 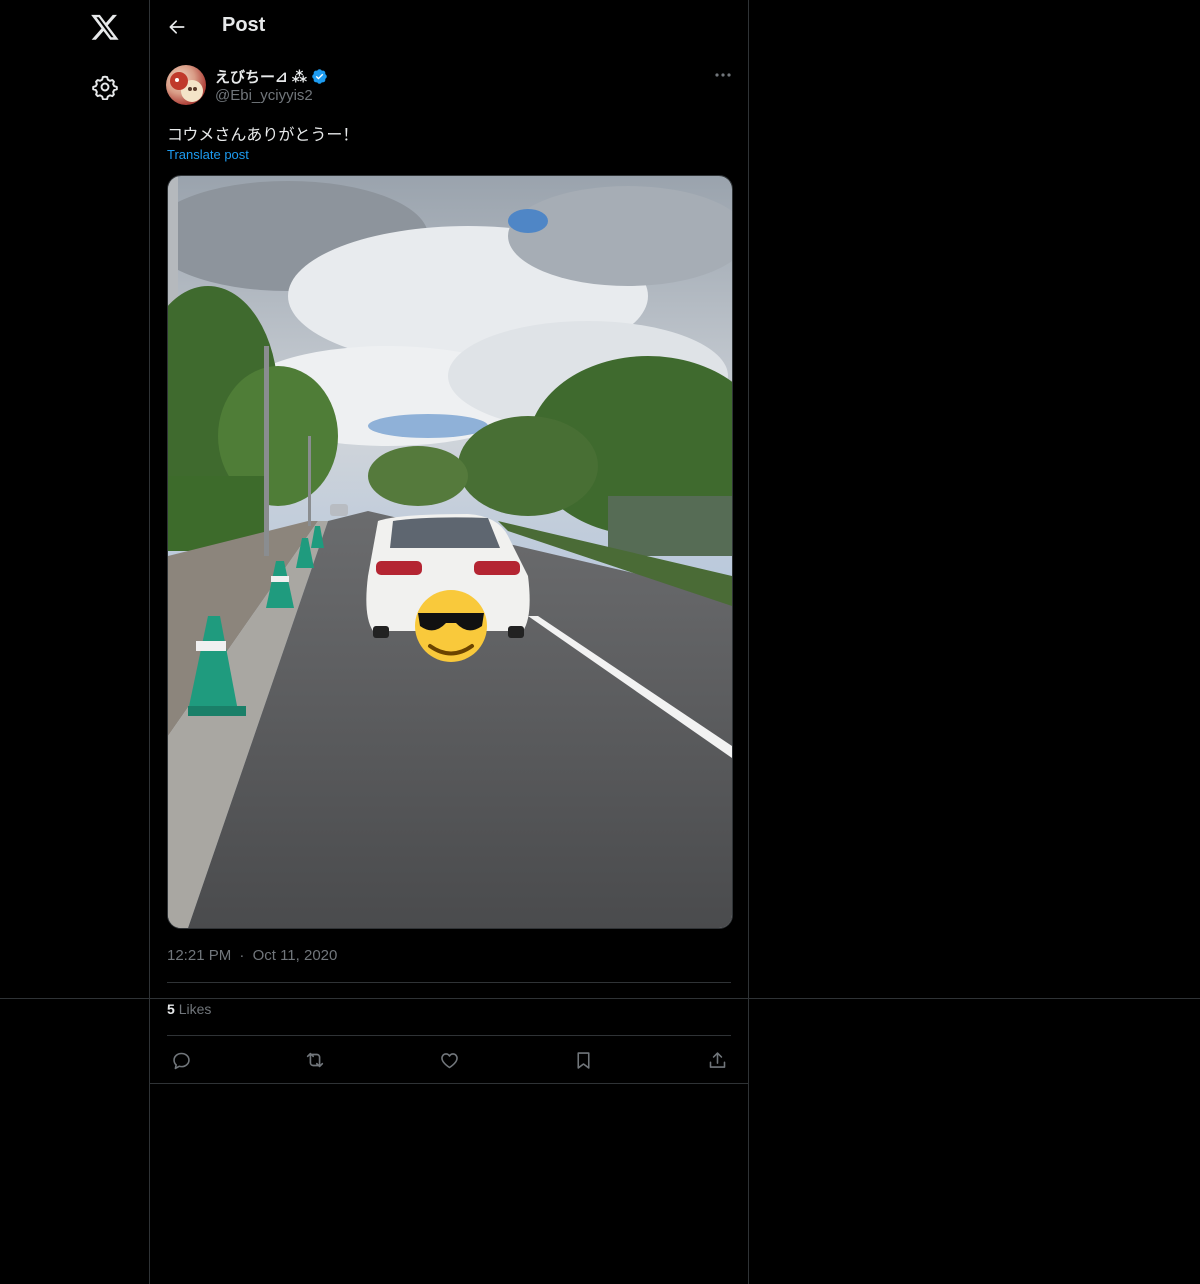 I want to click on author-handle: @Ebi_yciyyis2, so click(x=264, y=95).